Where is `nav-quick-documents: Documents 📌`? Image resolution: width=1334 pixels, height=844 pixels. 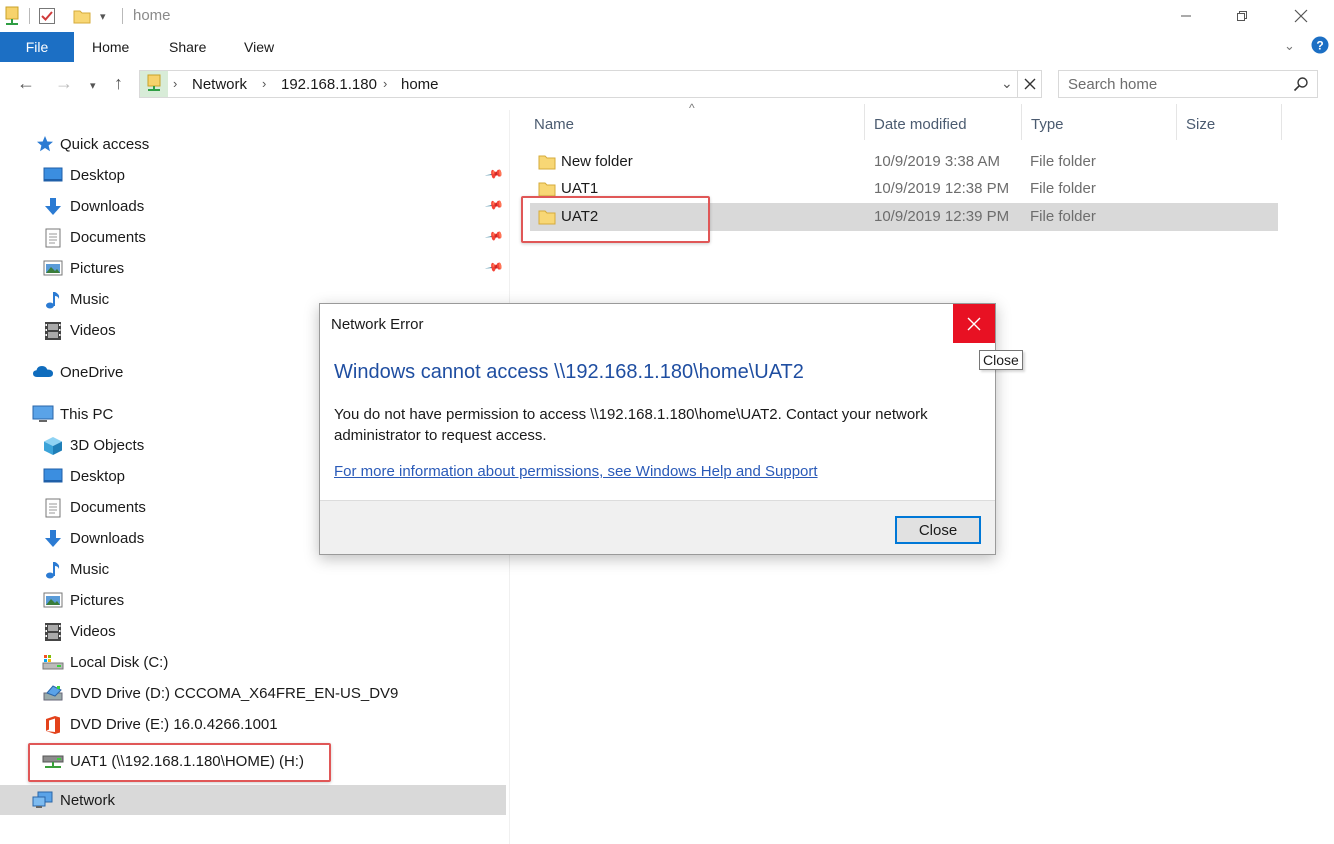
nav-quick-documents: Documents 📌 is located at coordinates (253, 237).